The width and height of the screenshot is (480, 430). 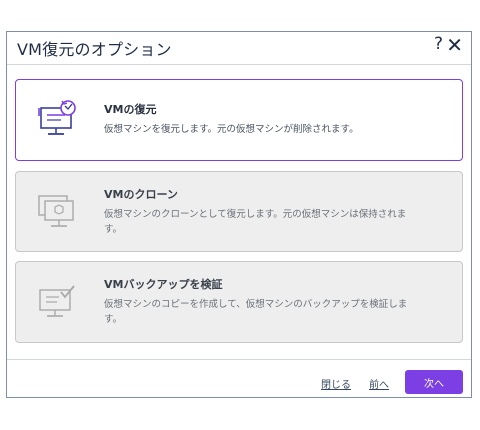 I want to click on option-title: VMのクローン, so click(x=141, y=194).